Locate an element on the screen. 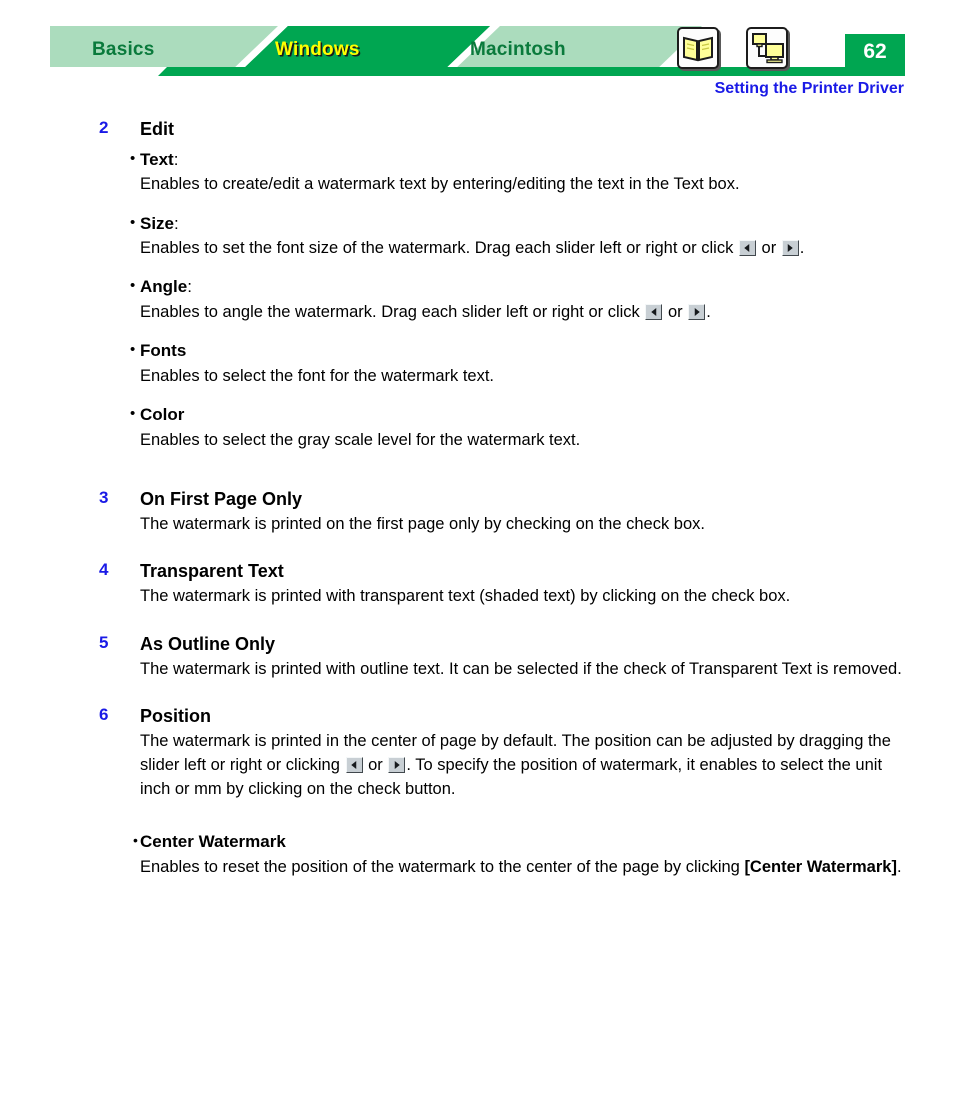 This screenshot has width=954, height=1105. section-title: Transparent Text is located at coordinates (212, 571).